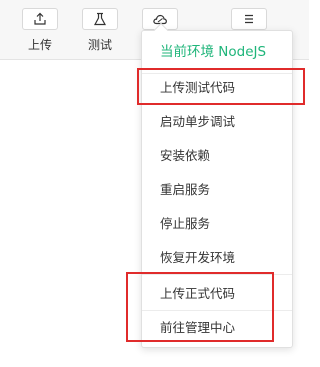 Image resolution: width=320 pixels, height=367 pixels. I want to click on upload-button, so click(40, 19).